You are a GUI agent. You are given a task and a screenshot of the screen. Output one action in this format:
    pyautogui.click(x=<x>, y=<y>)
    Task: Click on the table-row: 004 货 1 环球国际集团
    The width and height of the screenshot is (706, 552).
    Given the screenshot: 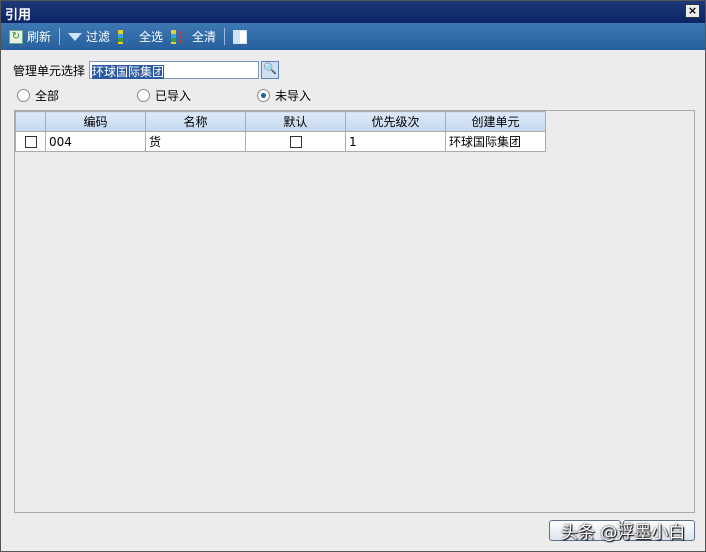 What is the action you would take?
    pyautogui.click(x=280, y=141)
    